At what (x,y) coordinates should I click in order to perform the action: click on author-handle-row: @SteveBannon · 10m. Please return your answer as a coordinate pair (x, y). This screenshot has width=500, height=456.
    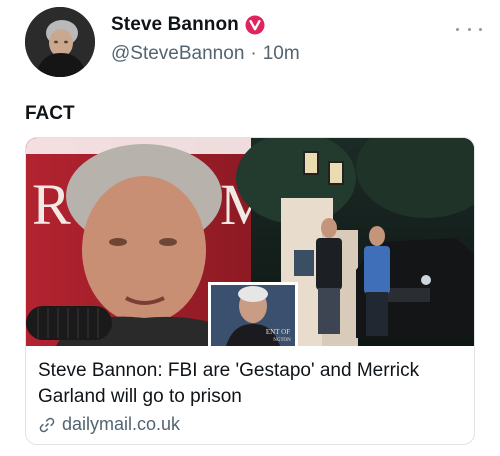
    Looking at the image, I should click on (205, 54).